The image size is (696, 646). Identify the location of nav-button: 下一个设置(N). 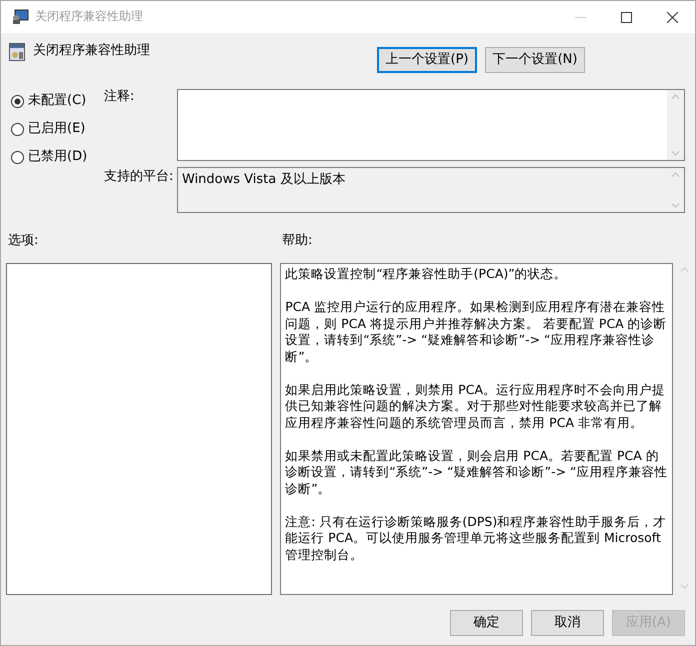
(535, 60).